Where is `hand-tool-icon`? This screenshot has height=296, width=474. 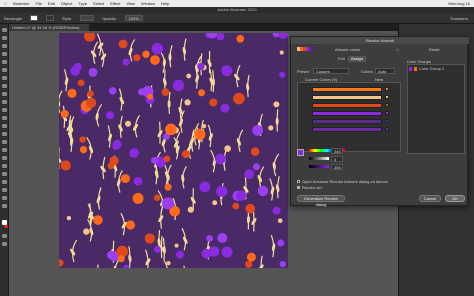
hand-tool-icon is located at coordinates (4, 198).